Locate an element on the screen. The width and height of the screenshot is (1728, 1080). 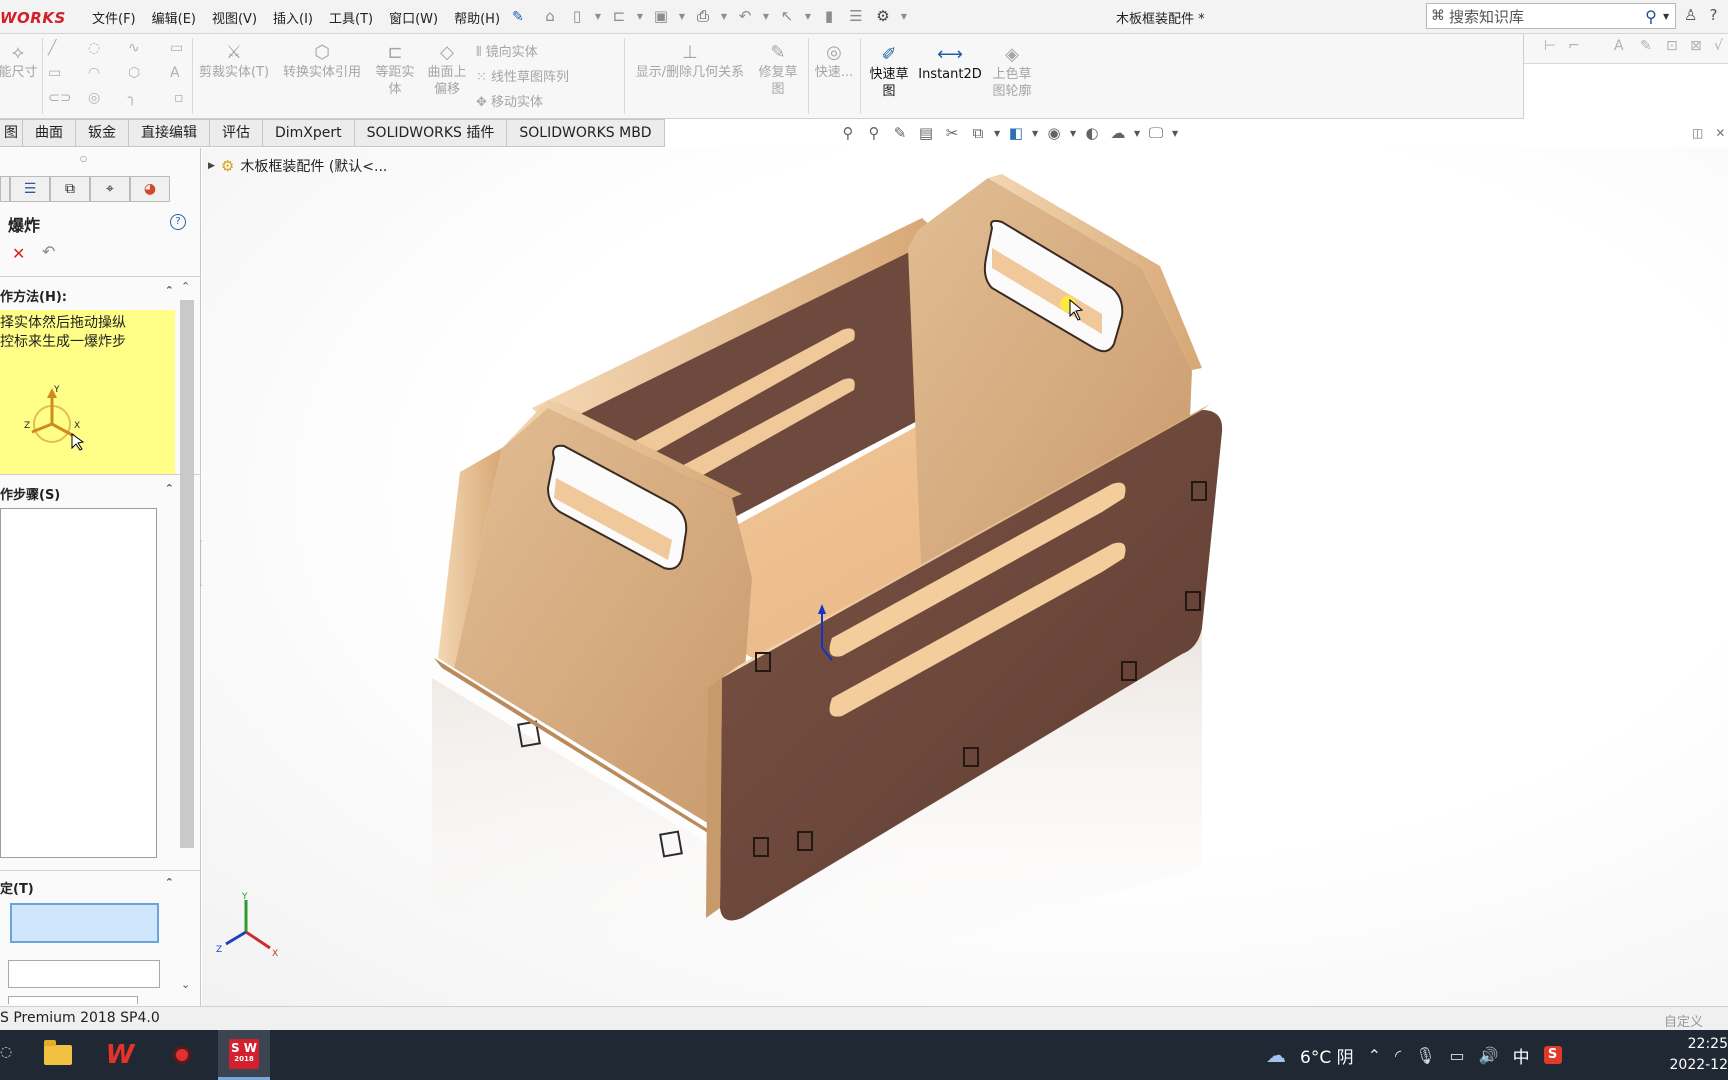
text-icon: A is located at coordinates (175, 73).